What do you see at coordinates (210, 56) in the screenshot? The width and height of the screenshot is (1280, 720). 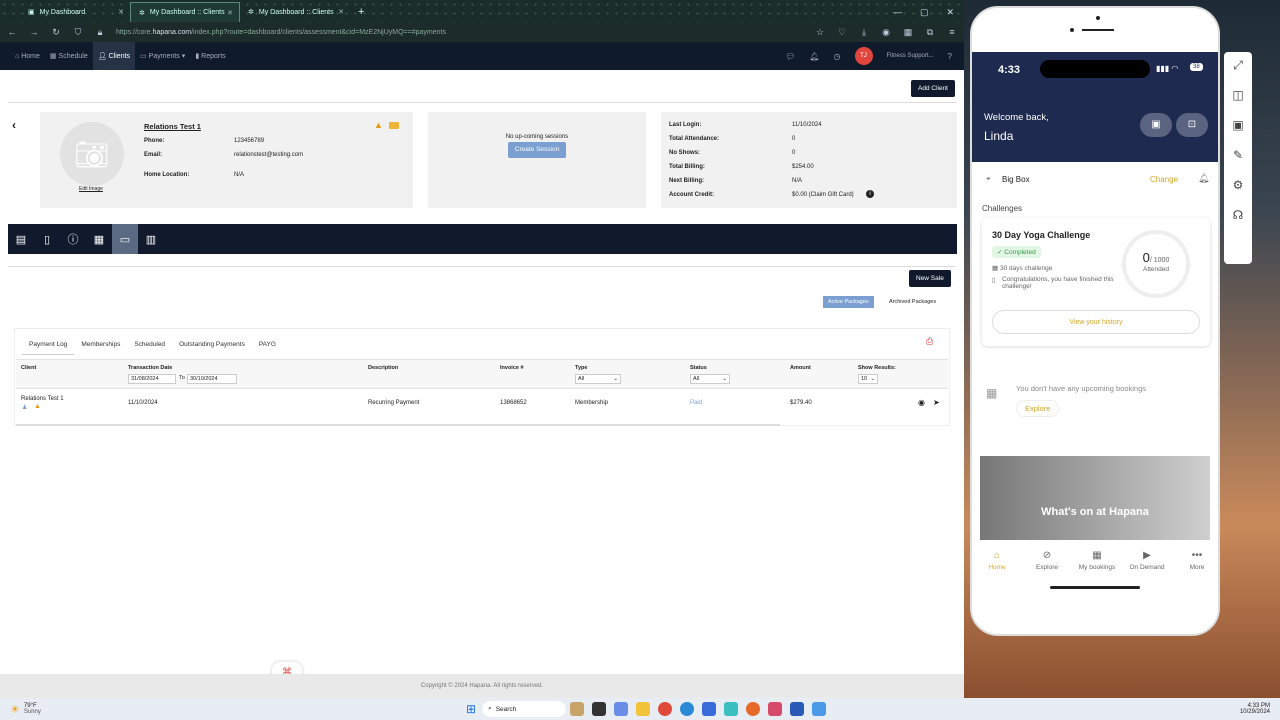 I see `nav-reports: ▮ Reports` at bounding box center [210, 56].